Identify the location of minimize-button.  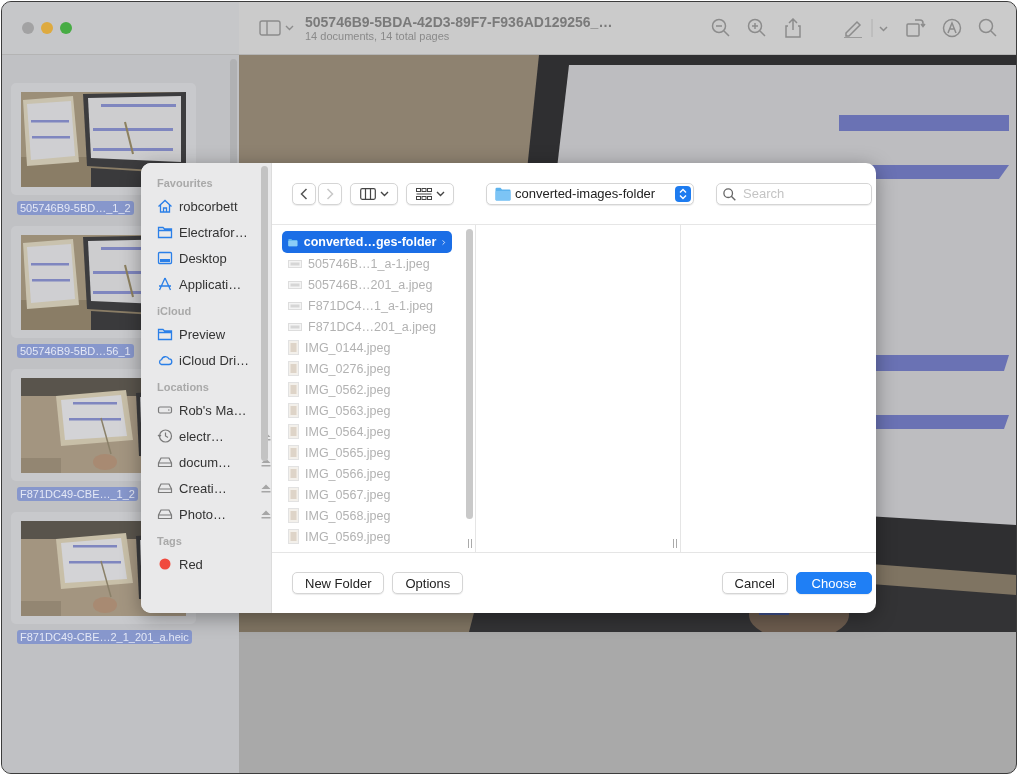
(47, 28).